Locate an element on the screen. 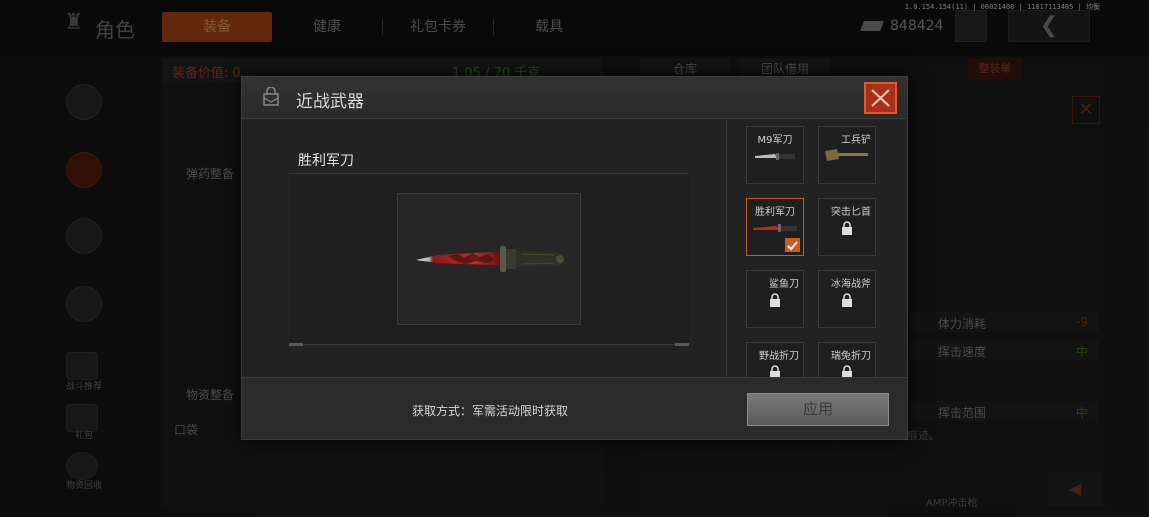  shovel-icon is located at coordinates (846, 155).